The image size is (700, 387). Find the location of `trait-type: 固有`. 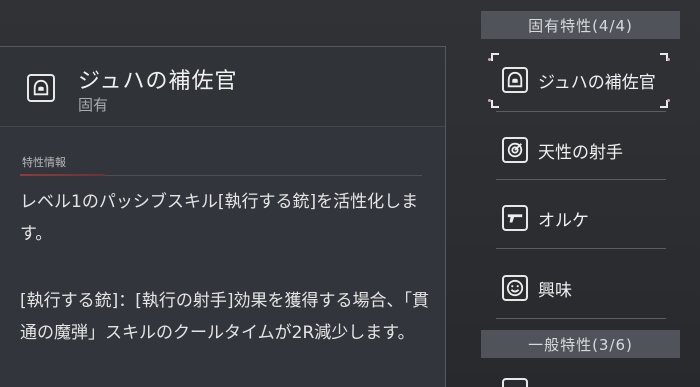

trait-type: 固有 is located at coordinates (93, 105).